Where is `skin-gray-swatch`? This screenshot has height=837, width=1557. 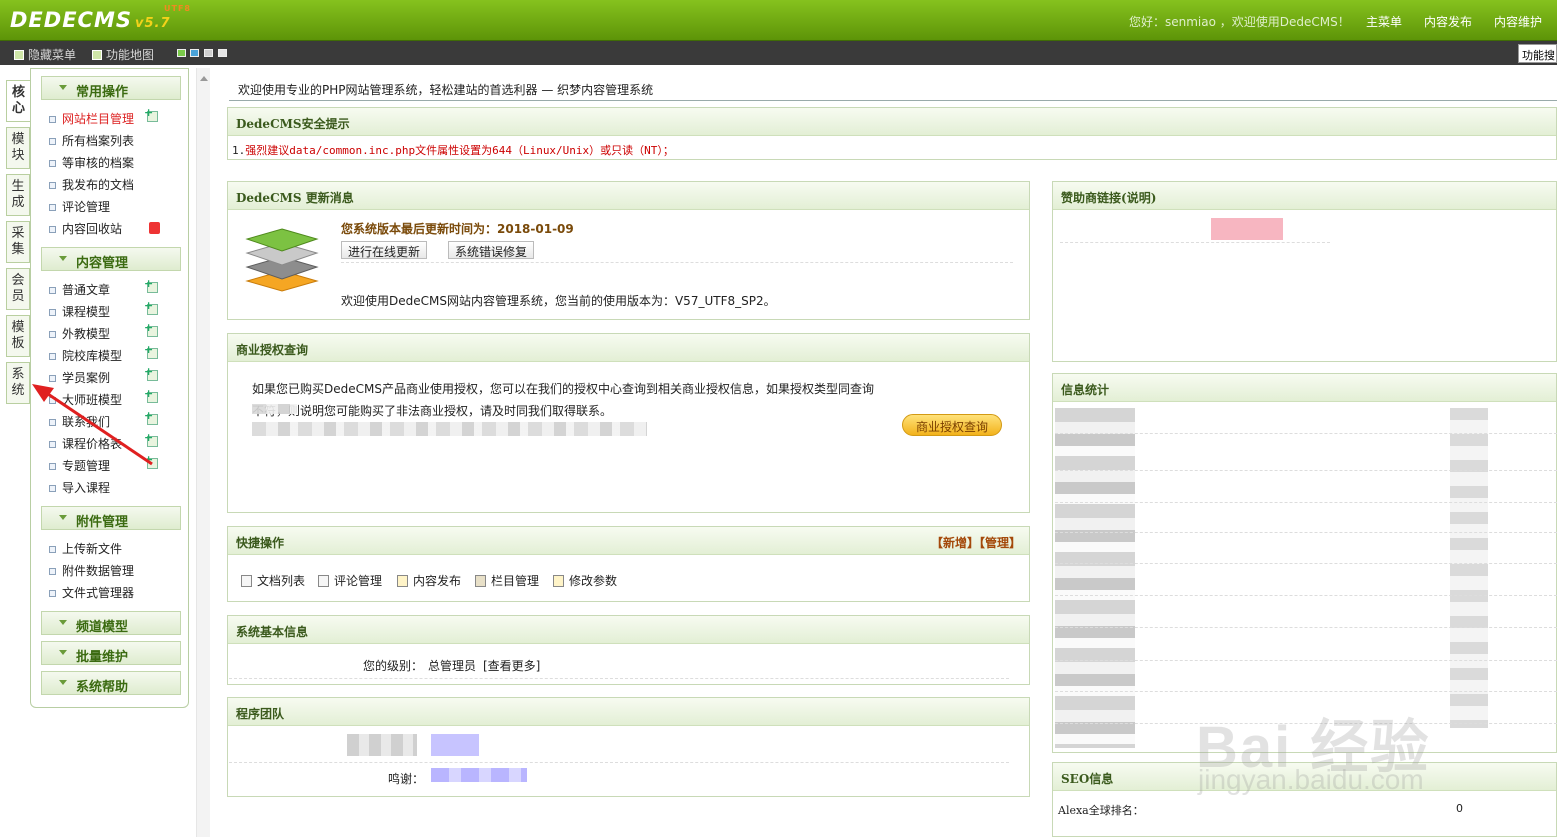
skin-gray-swatch is located at coordinates (208, 53).